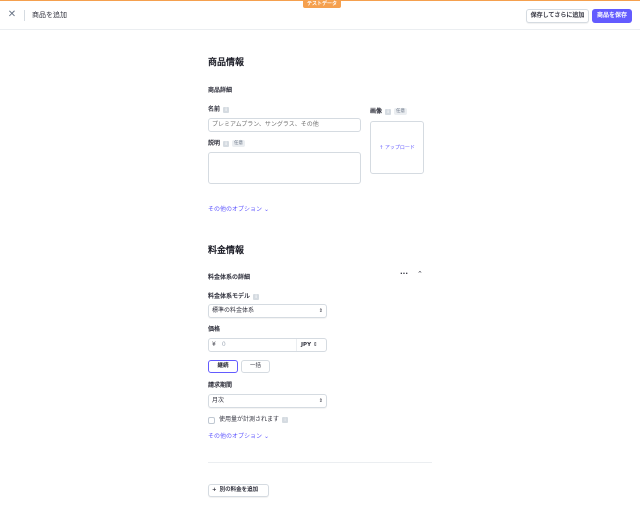  Describe the element at coordinates (229, 277) in the screenshot. I see `pricing-details-title: 料金体系の詳細` at that location.